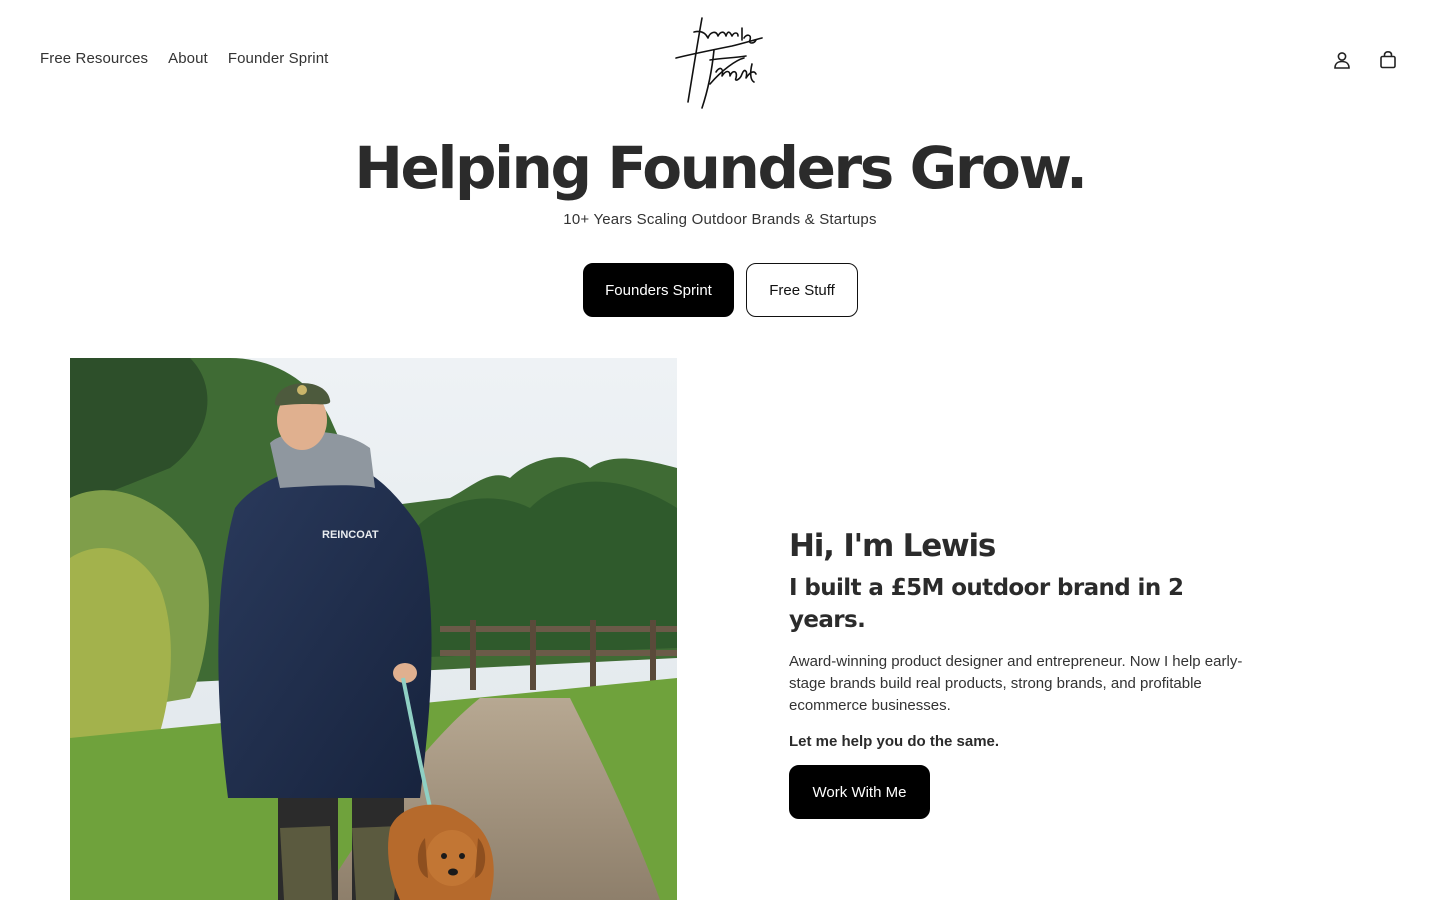  Describe the element at coordinates (894, 741) in the screenshot. I see `intro-cta-lead: Let me help you do the same.` at that location.